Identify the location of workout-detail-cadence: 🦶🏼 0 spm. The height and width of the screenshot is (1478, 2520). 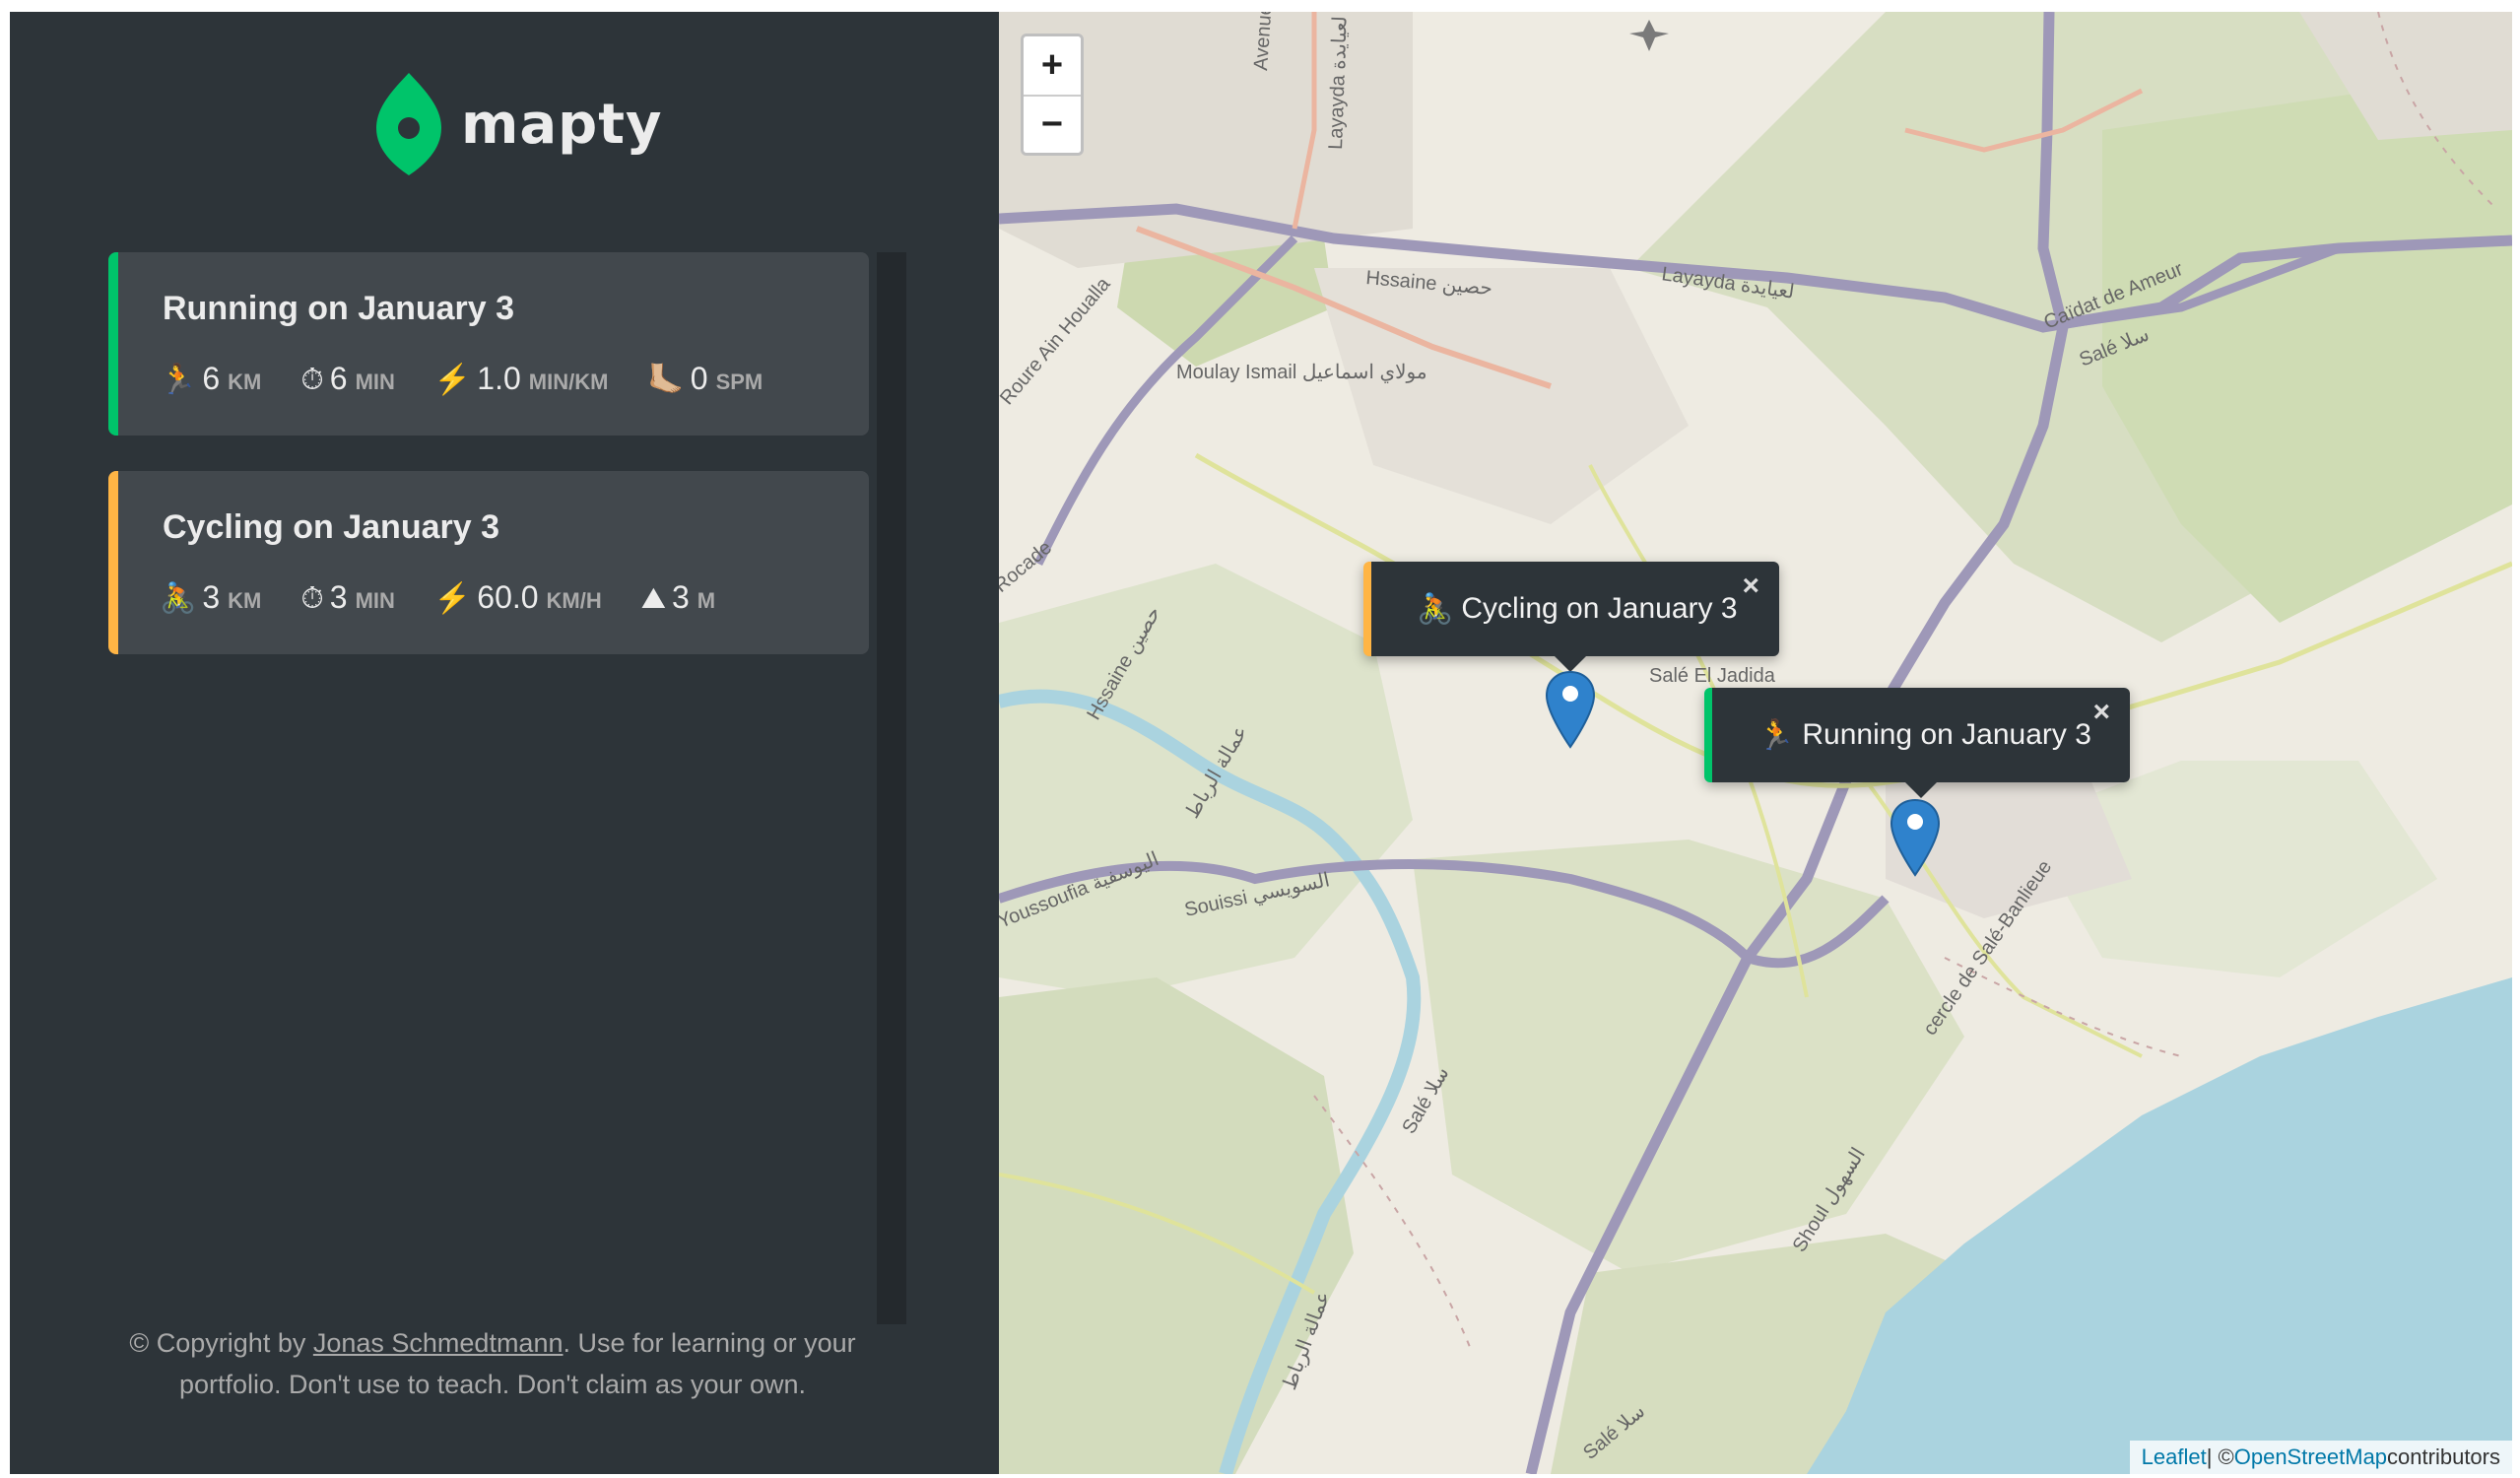
(705, 379).